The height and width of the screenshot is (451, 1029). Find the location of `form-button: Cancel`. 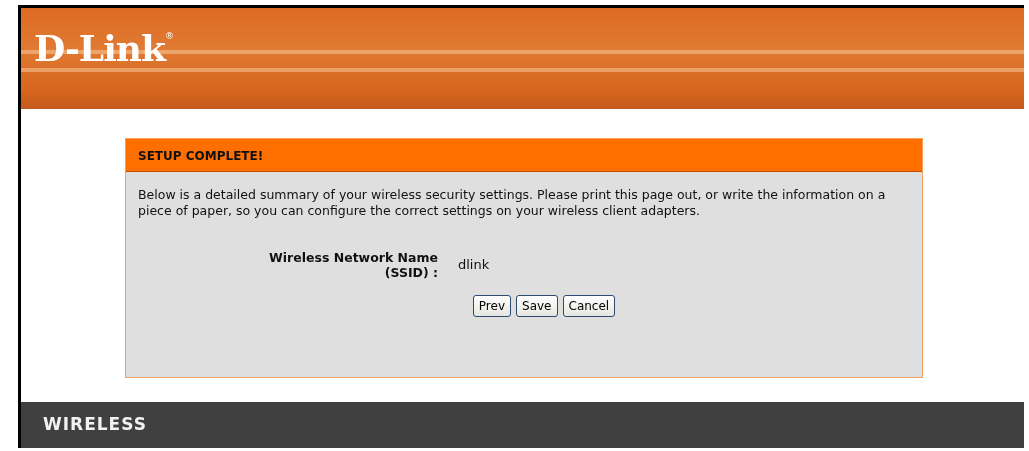

form-button: Cancel is located at coordinates (589, 305).